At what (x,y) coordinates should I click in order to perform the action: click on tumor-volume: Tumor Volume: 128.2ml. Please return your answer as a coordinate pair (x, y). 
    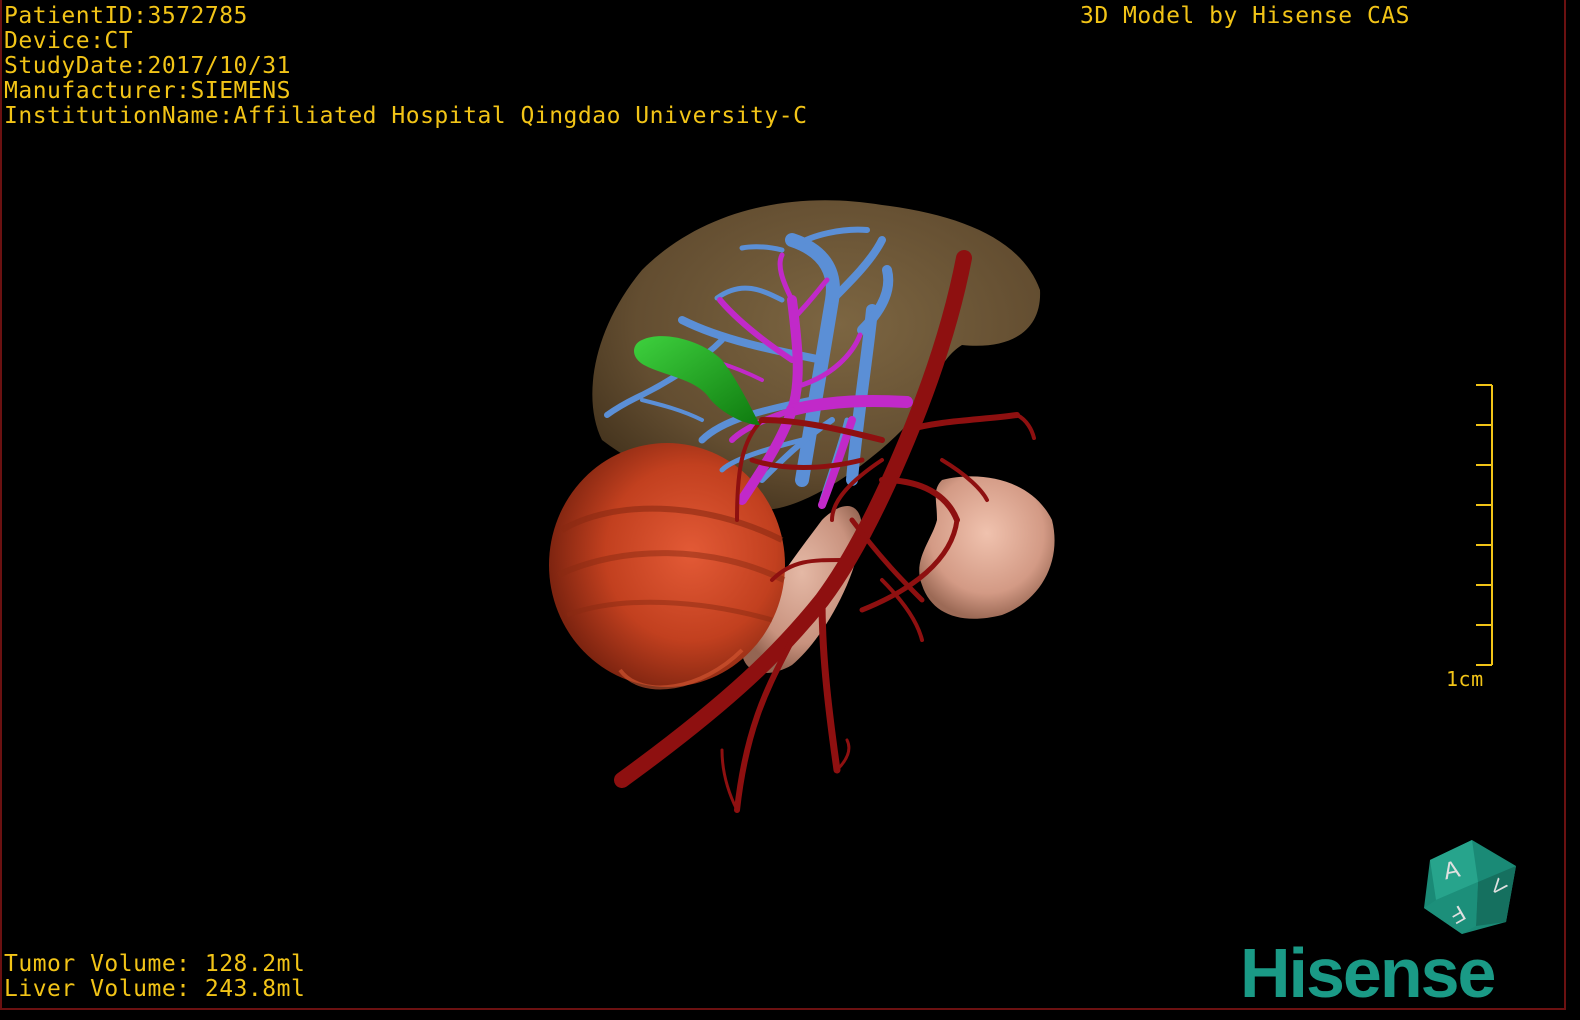
    Looking at the image, I should click on (155, 964).